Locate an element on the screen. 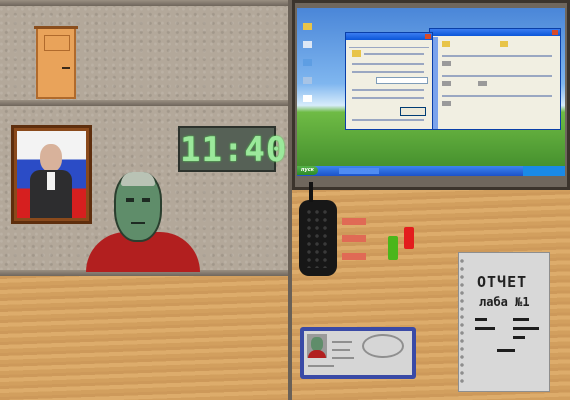  paper-spiral is located at coordinates (462, 322).